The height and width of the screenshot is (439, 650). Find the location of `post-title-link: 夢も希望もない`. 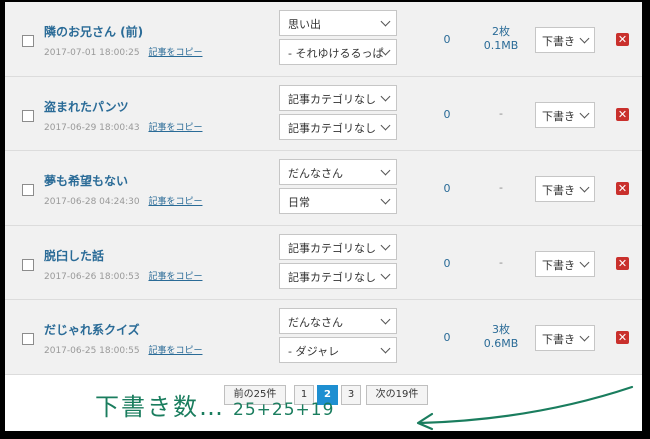

post-title-link: 夢も希望もない is located at coordinates (86, 180).